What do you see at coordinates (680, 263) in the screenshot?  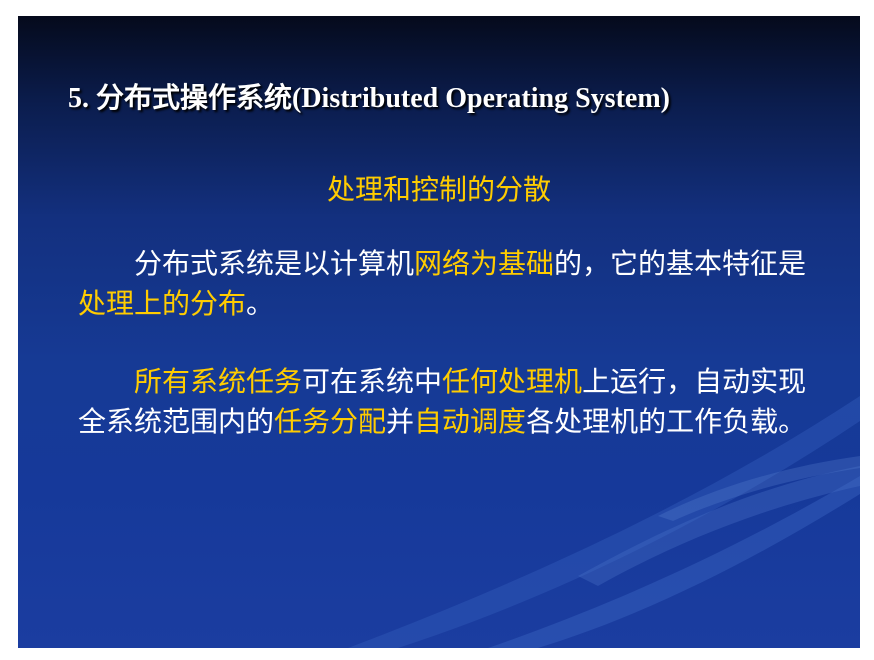 I see `text-segment: 的，它的基本特征是` at bounding box center [680, 263].